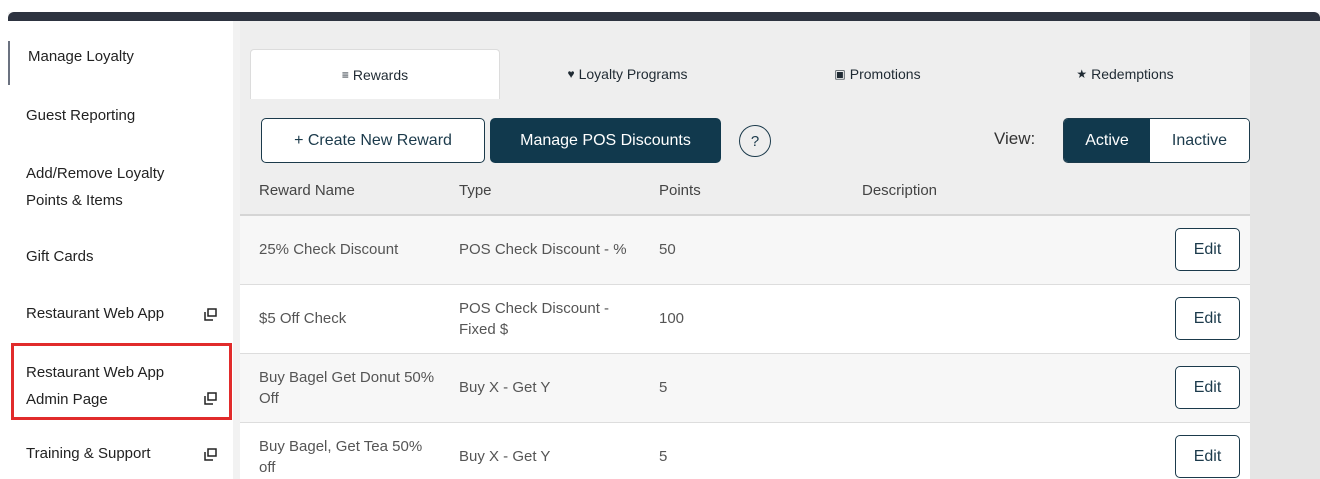 This screenshot has width=1320, height=479. I want to click on highlight-box, so click(121, 381).